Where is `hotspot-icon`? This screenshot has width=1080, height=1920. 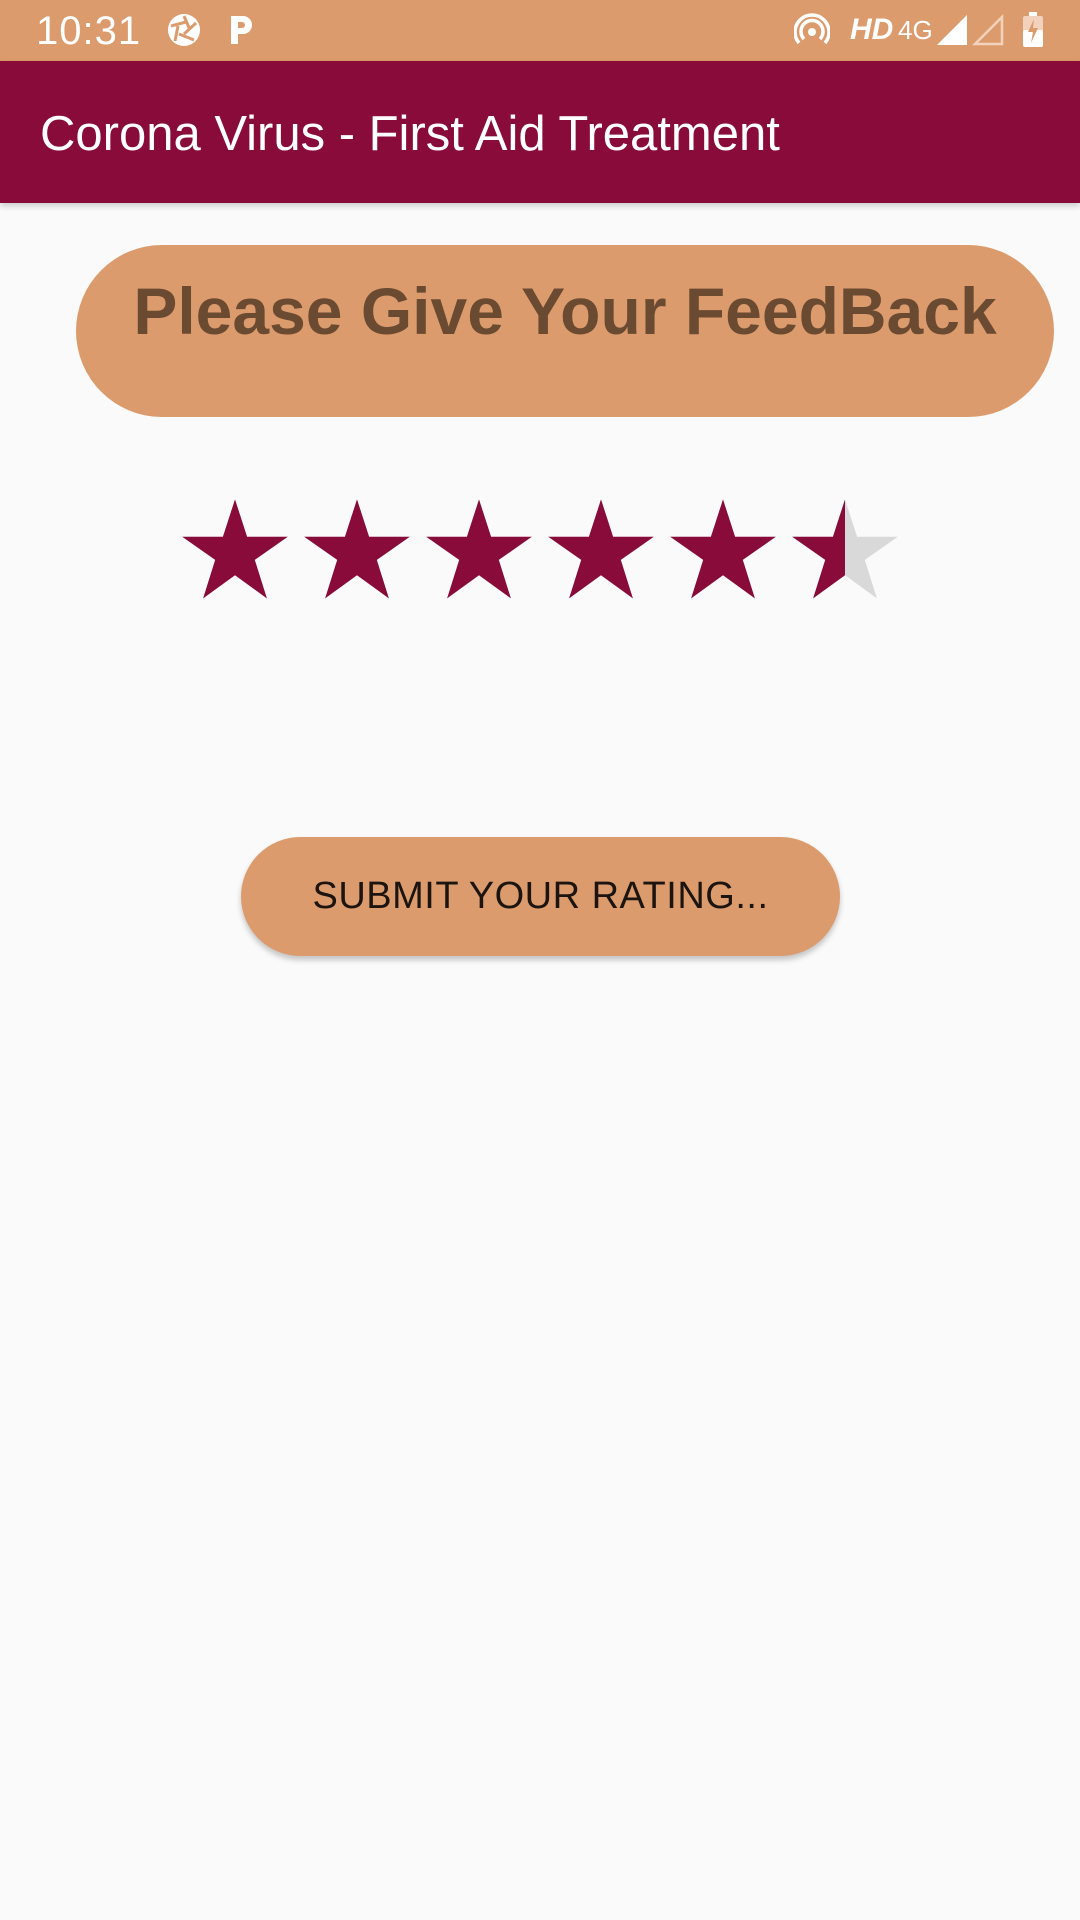
hotspot-icon is located at coordinates (812, 30).